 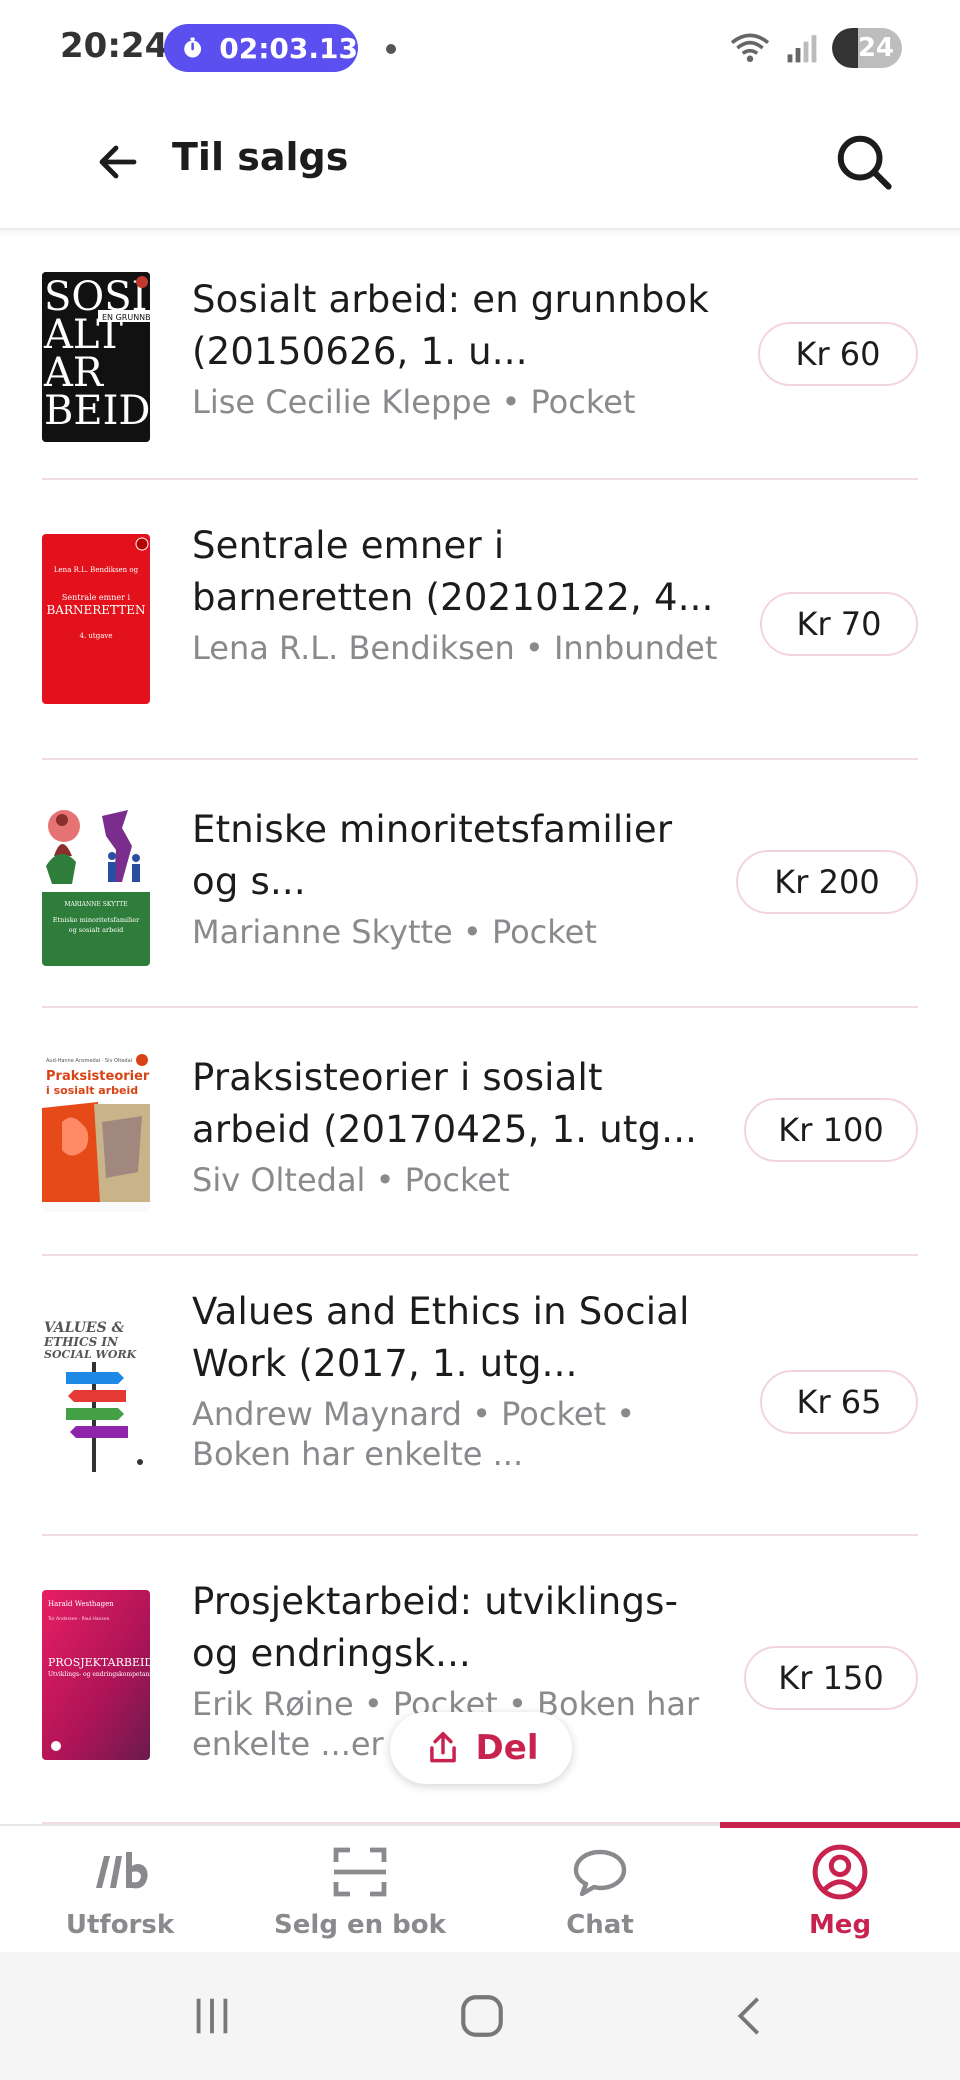 I want to click on share-button: Del, so click(x=481, y=1748).